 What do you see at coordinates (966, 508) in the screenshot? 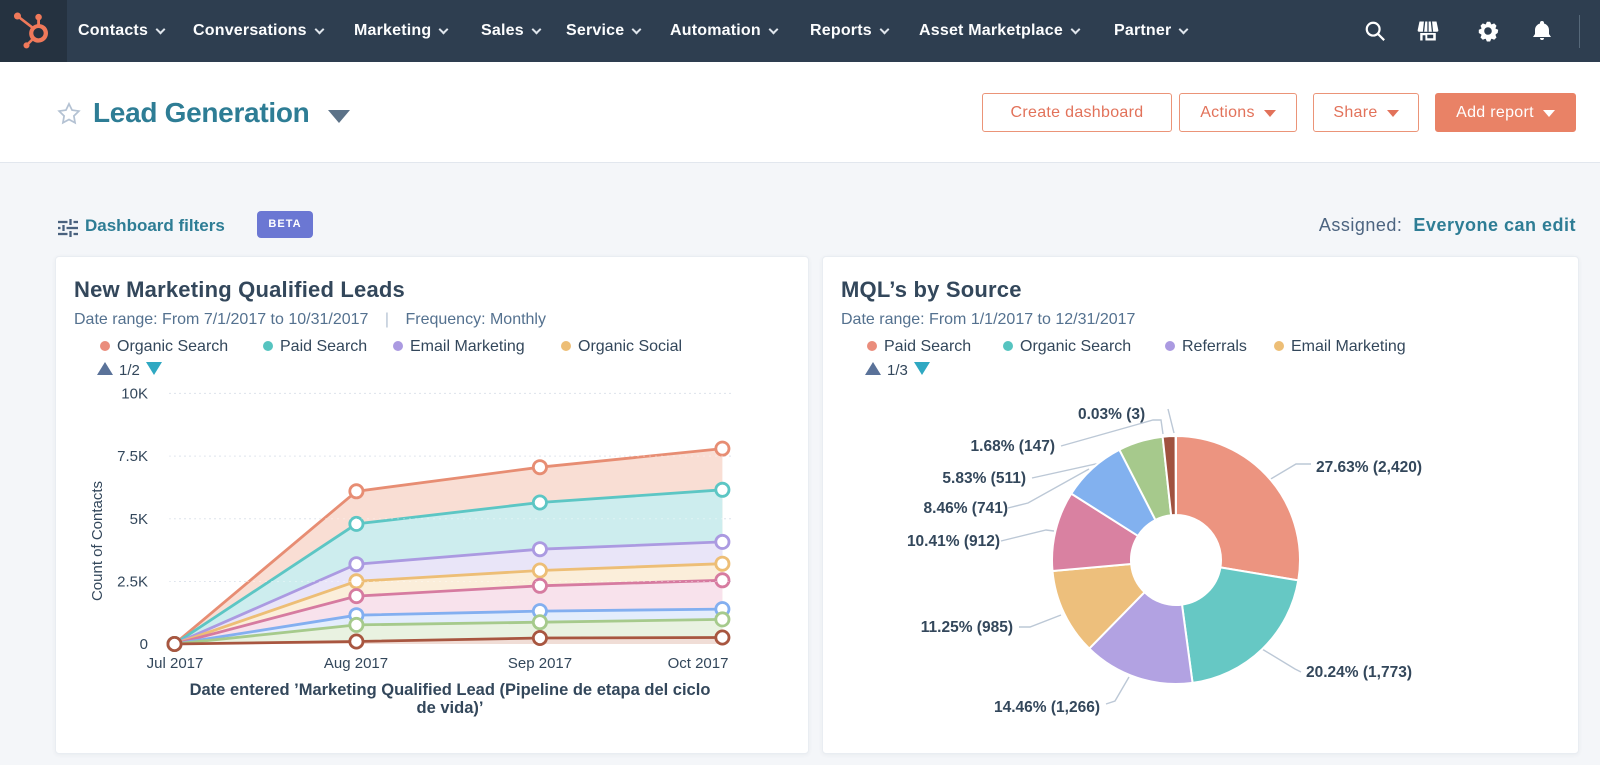
I see `svg-text: 8.46% (741)` at bounding box center [966, 508].